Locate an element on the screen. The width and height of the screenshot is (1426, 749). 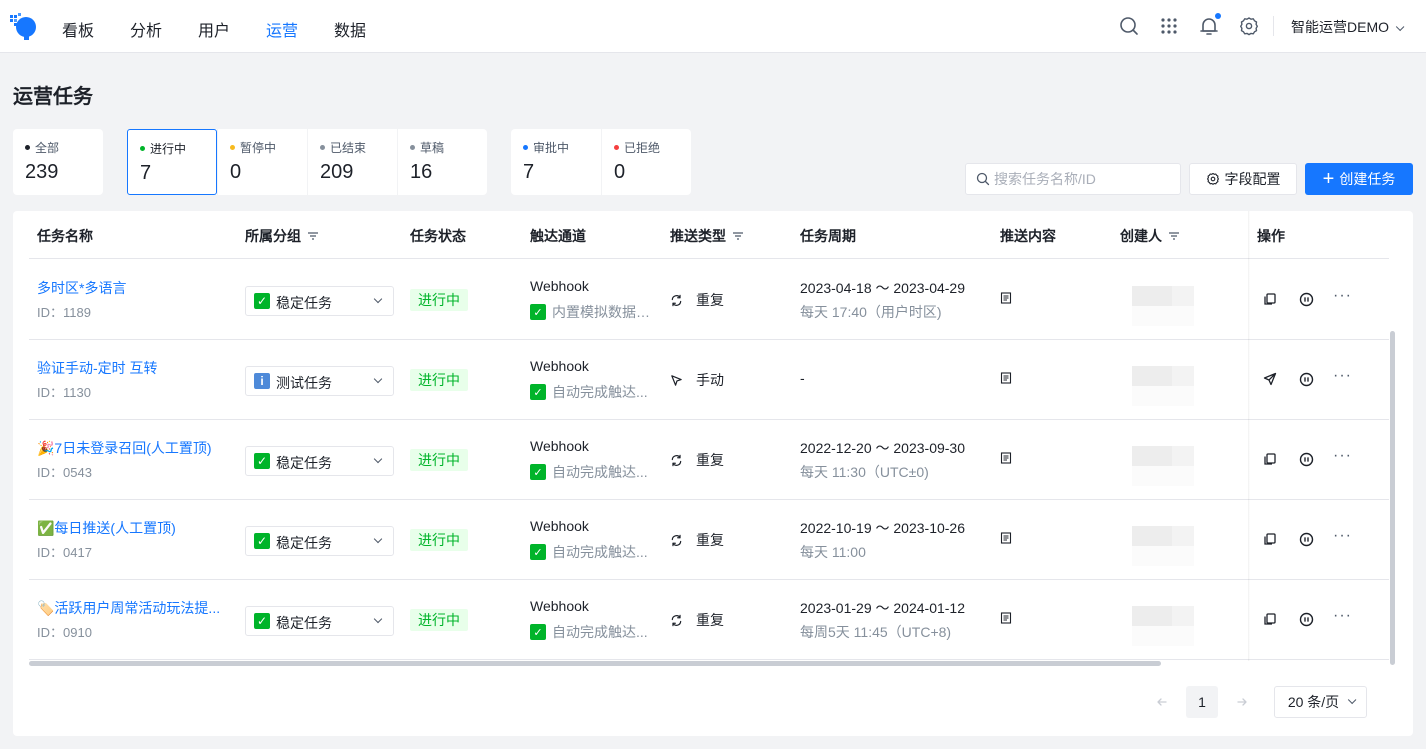
send-button is located at coordinates (1270, 379).